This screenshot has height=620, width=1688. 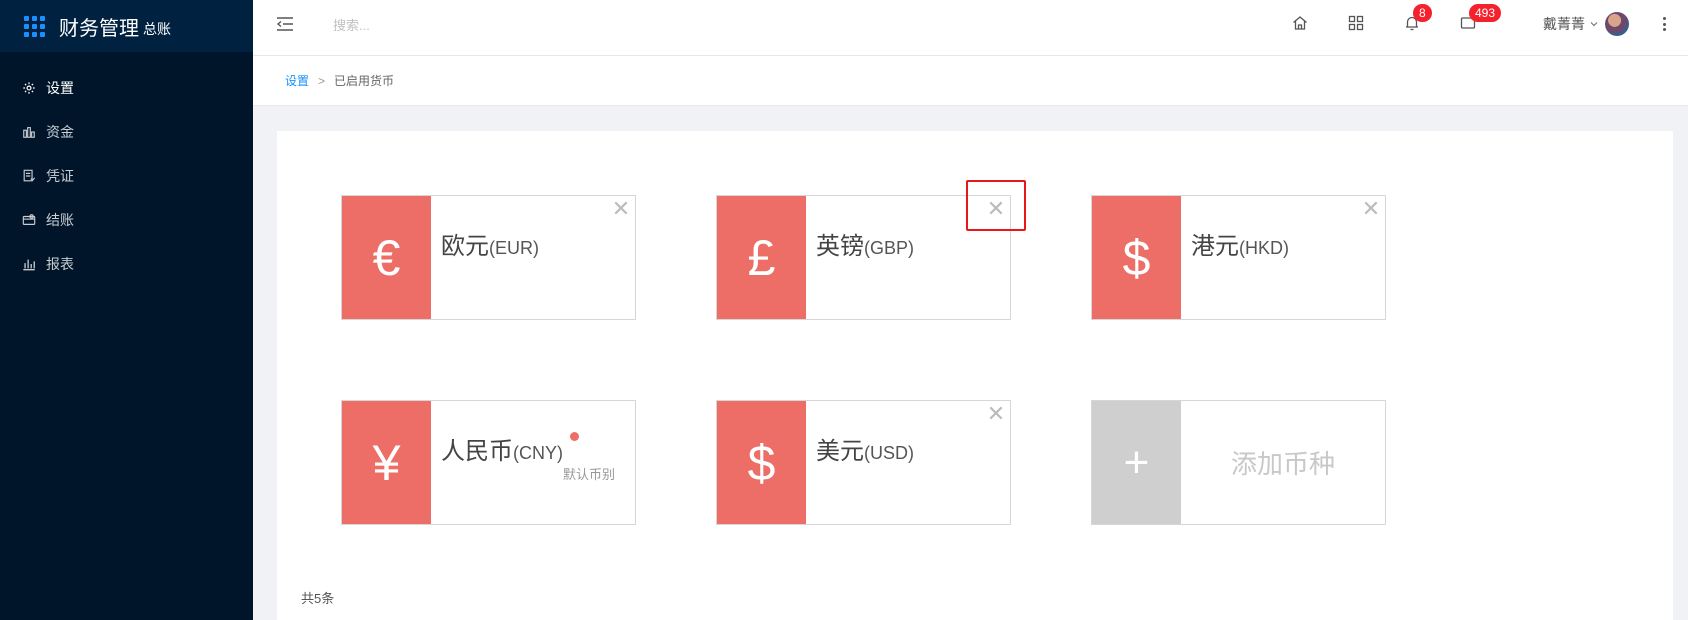 What do you see at coordinates (318, 598) in the screenshot?
I see `total-count: 共5条` at bounding box center [318, 598].